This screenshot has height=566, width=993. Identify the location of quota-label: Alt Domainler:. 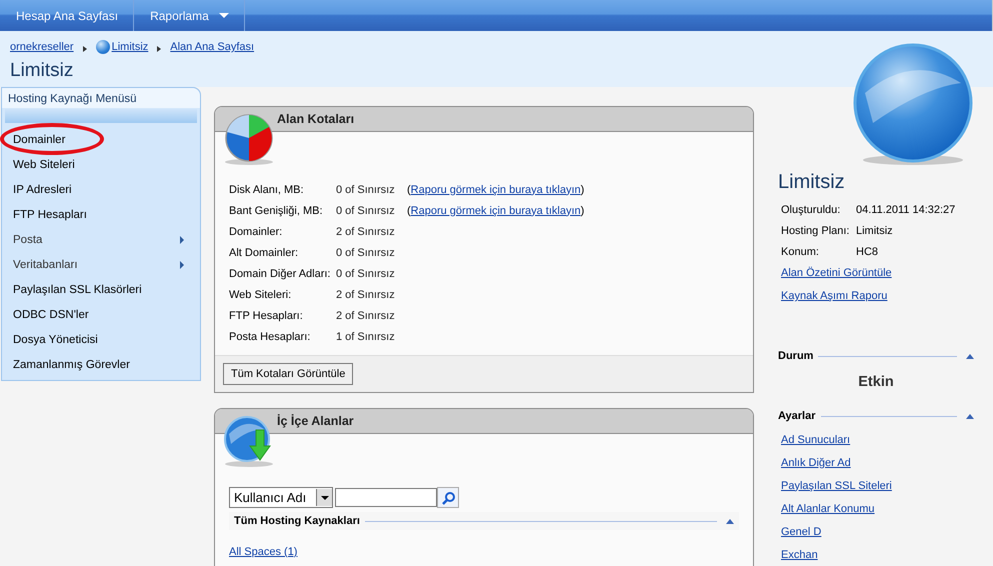
(264, 252).